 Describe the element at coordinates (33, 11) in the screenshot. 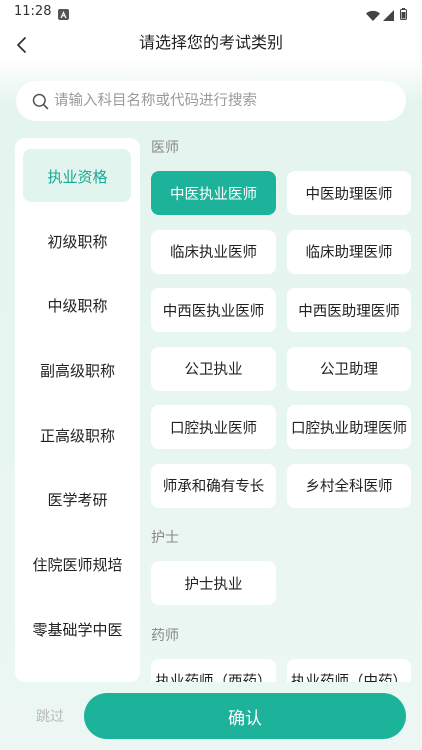

I see `status-time: 11:28` at that location.